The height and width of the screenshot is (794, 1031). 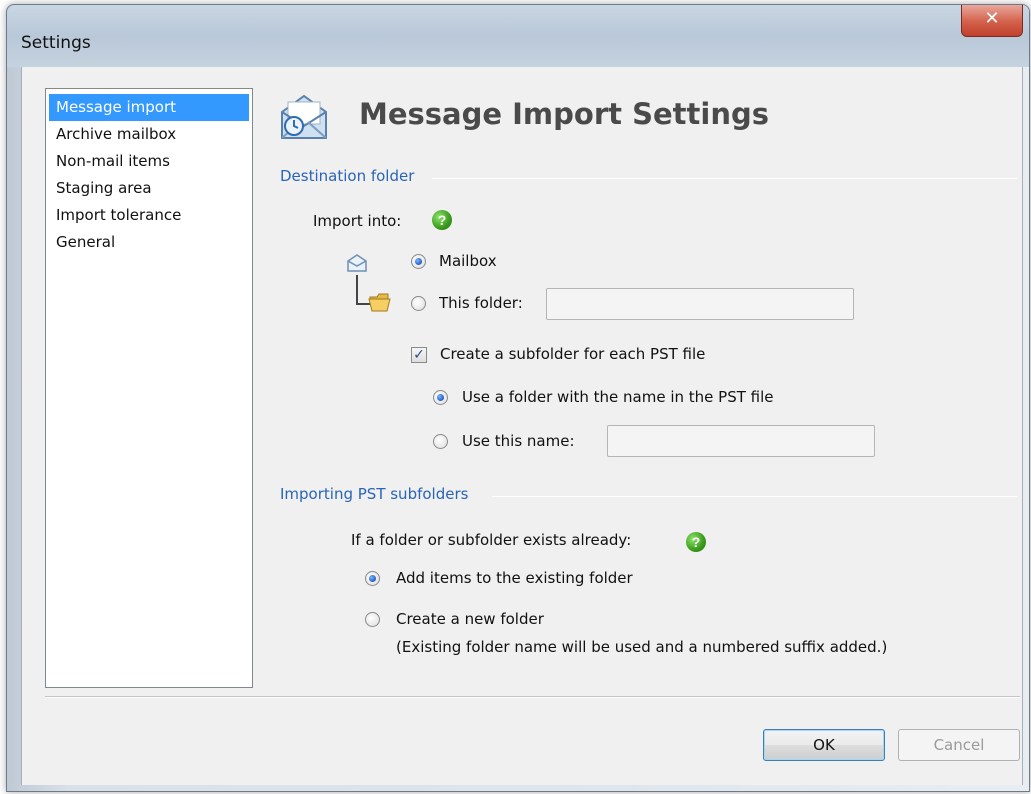 I want to click on destination-folder-group-title: Destination folder, so click(x=351, y=176).